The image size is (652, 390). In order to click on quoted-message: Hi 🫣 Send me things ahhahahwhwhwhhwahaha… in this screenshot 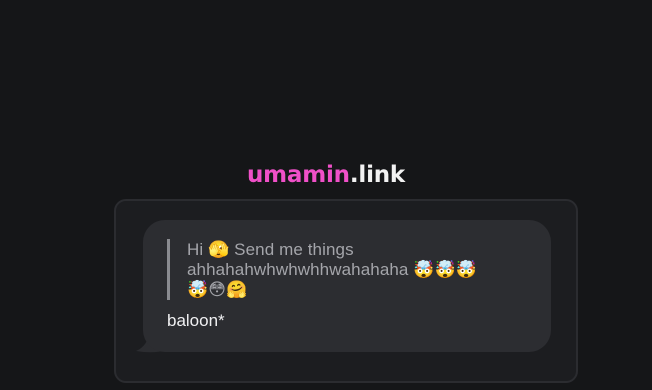, I will do `click(347, 269)`.